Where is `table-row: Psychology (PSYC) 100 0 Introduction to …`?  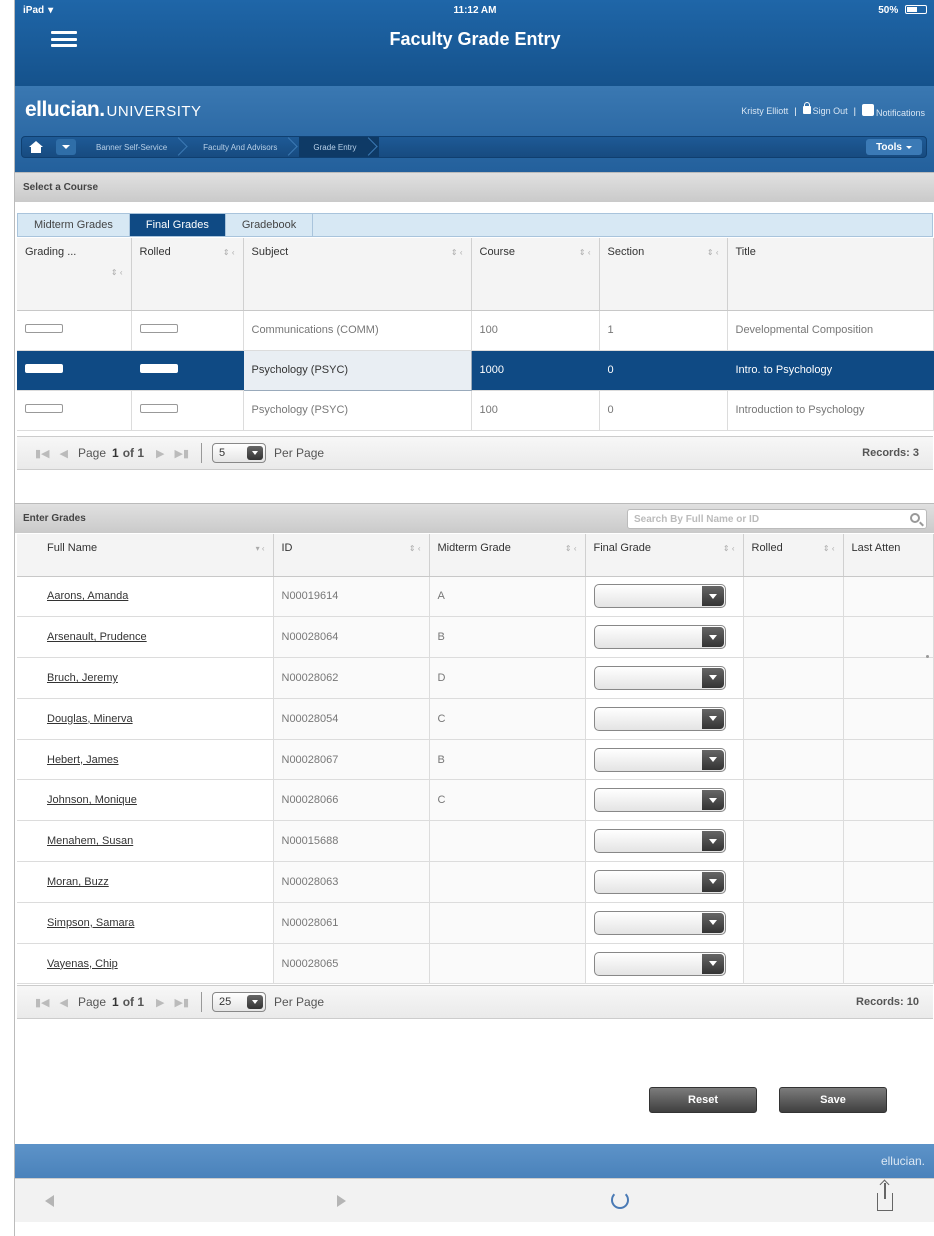
table-row: Psychology (PSYC) 100 0 Introduction to … is located at coordinates (475, 410).